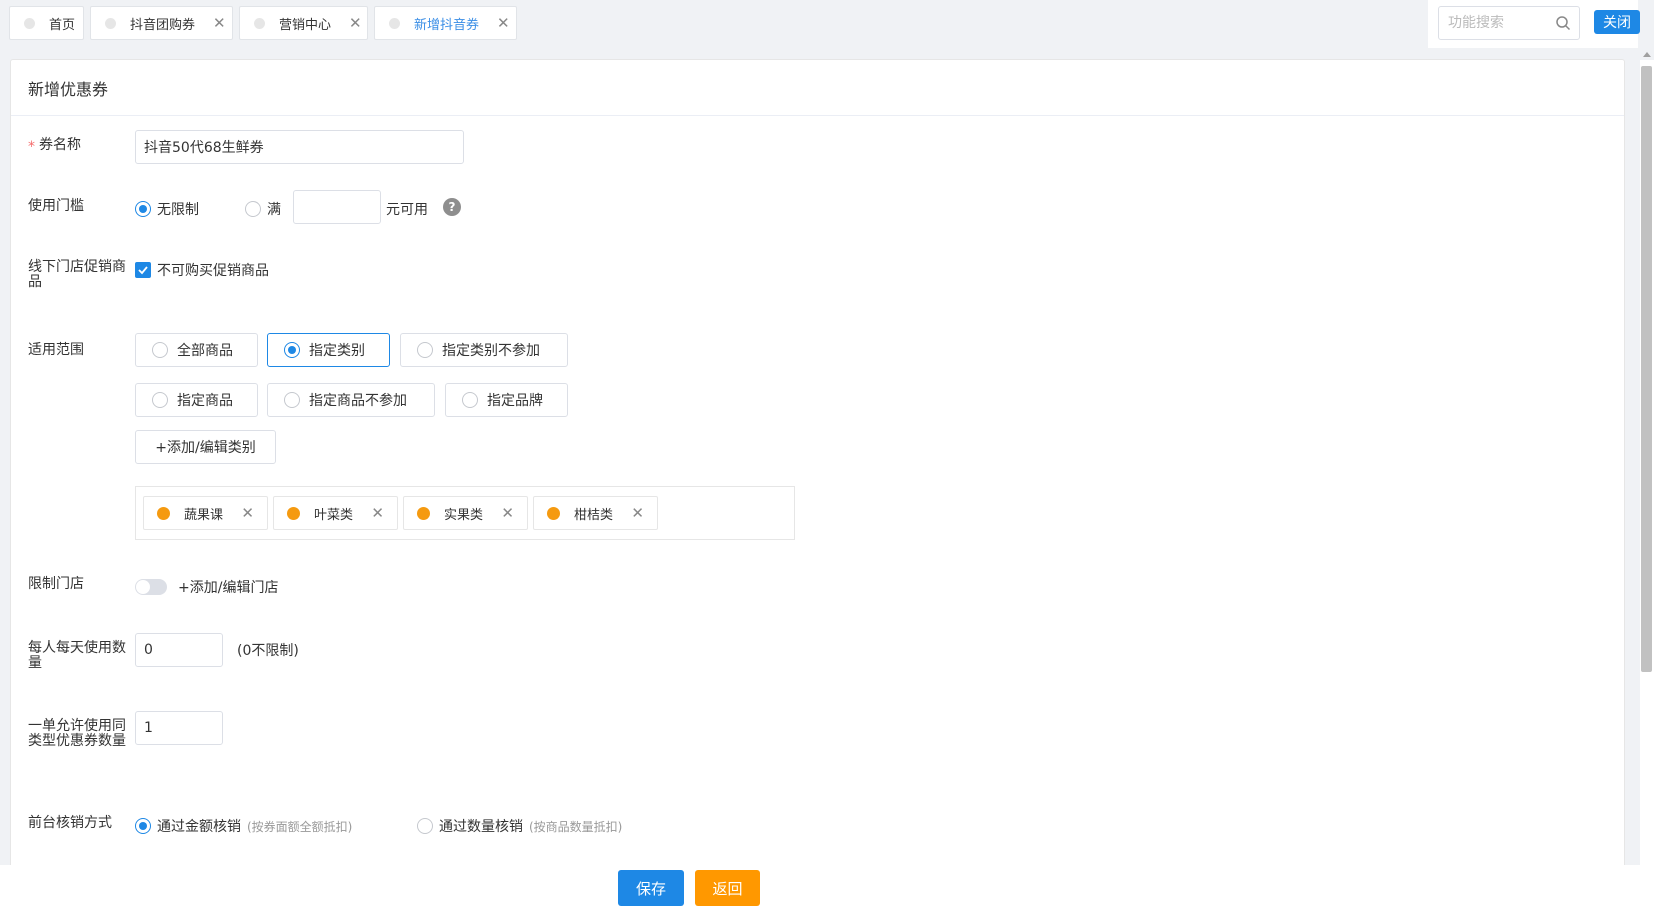 This screenshot has width=1654, height=909. What do you see at coordinates (179, 728) in the screenshot?
I see `per-order-input` at bounding box center [179, 728].